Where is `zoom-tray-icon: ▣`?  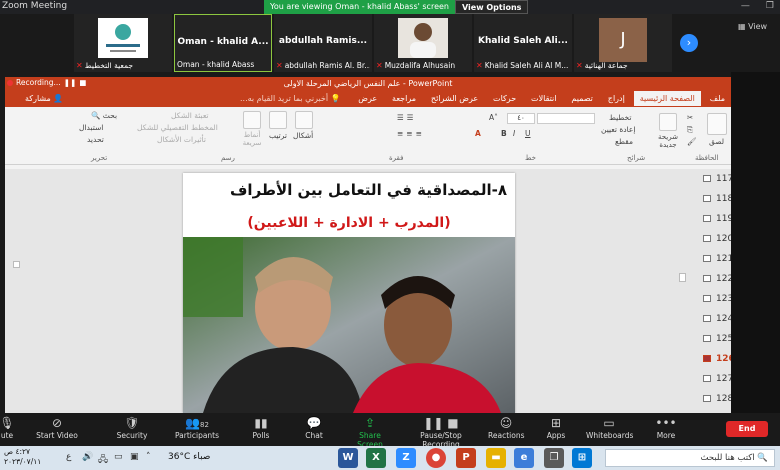
zoom-tray-icon: ▣ is located at coordinates (134, 457).